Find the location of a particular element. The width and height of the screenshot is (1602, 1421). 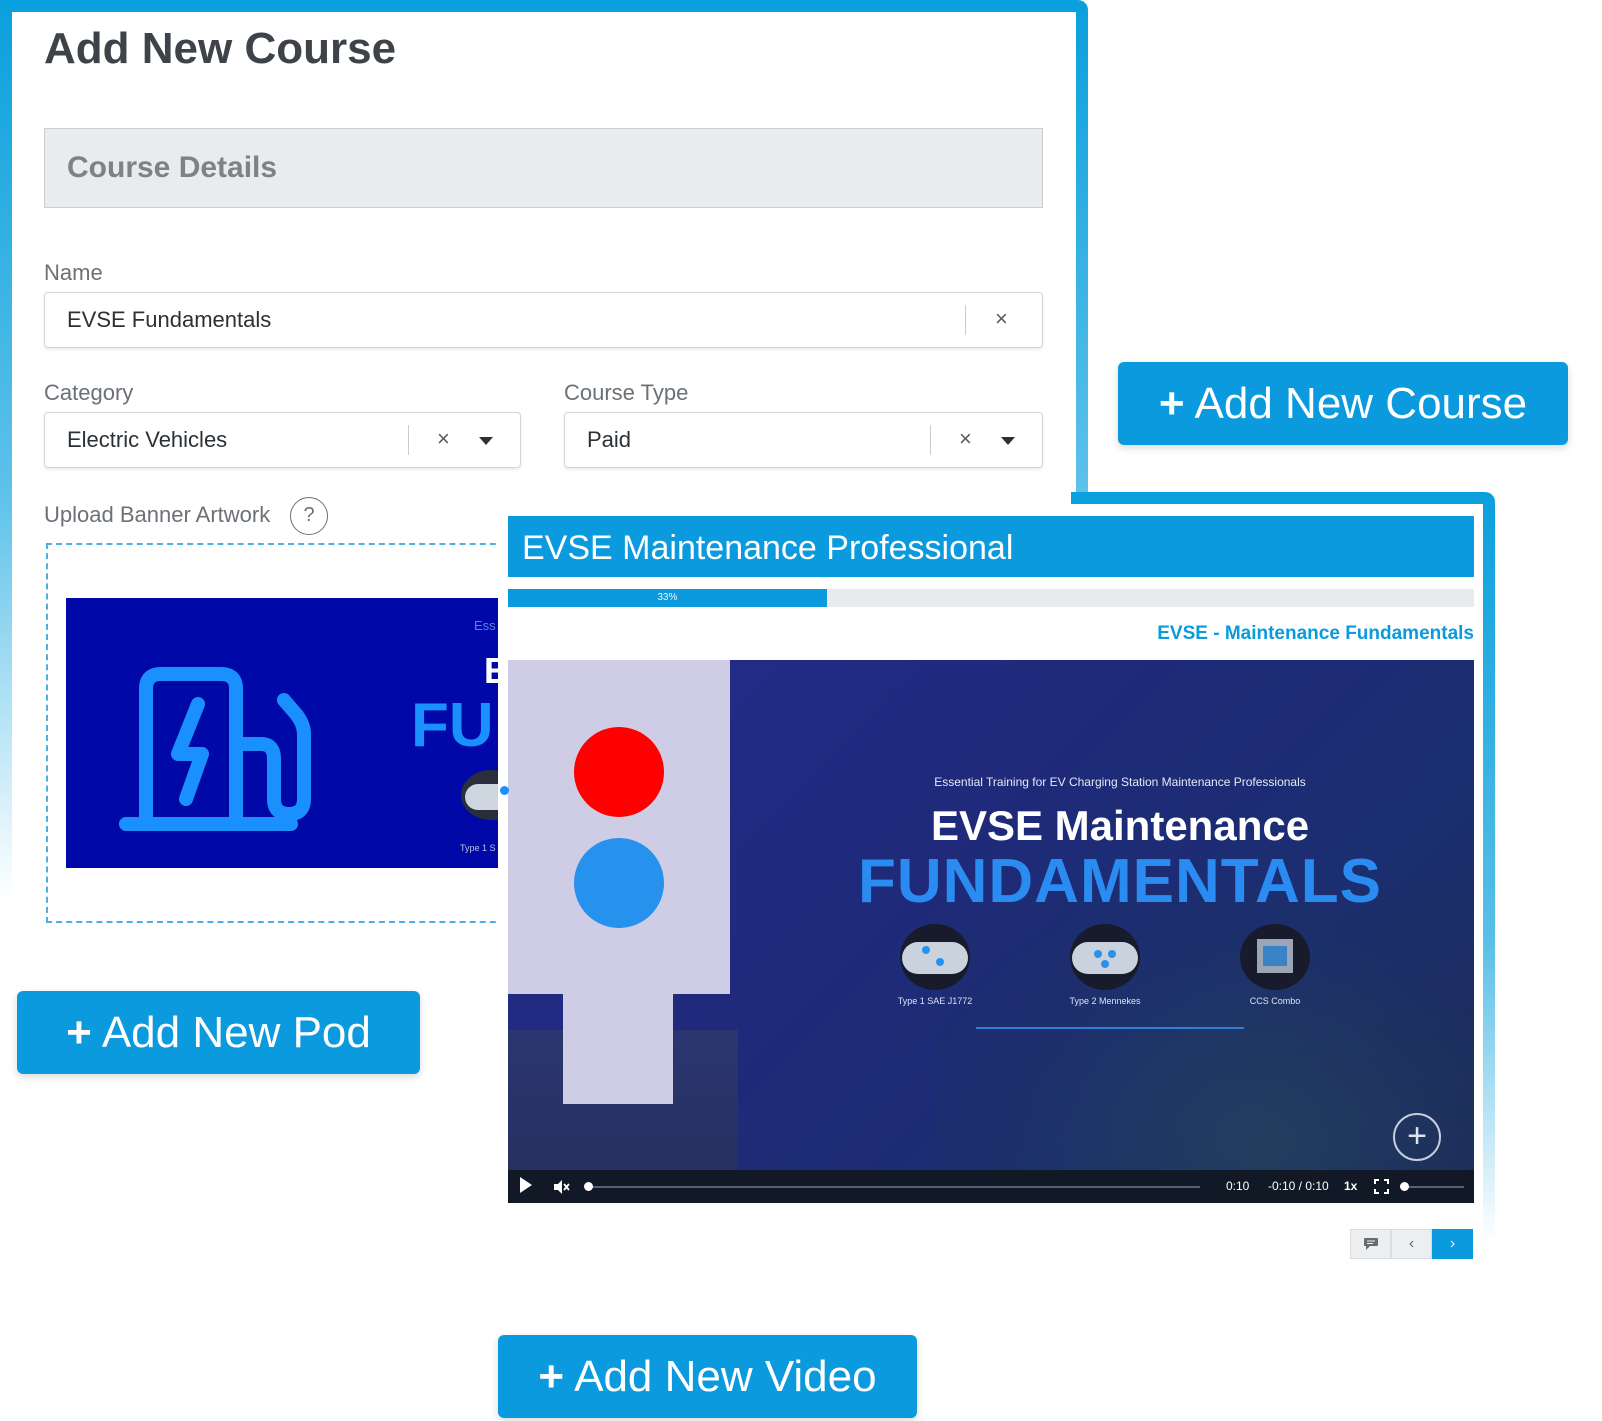

banner-dropzone: Ess E FU Type 1 S is located at coordinates (281, 733).